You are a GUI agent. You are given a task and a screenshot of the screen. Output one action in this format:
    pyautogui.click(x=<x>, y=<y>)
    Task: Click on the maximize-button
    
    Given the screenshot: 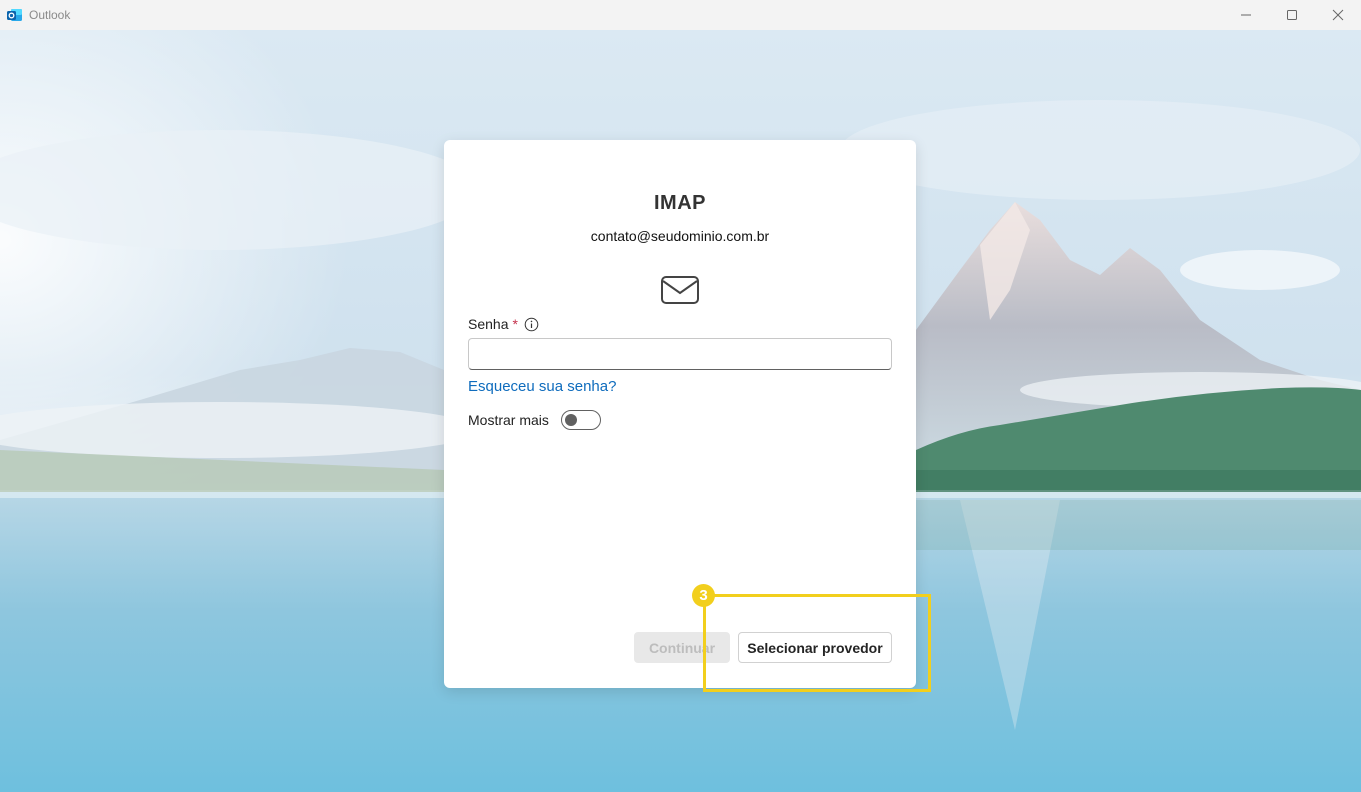 What is the action you would take?
    pyautogui.click(x=1292, y=15)
    